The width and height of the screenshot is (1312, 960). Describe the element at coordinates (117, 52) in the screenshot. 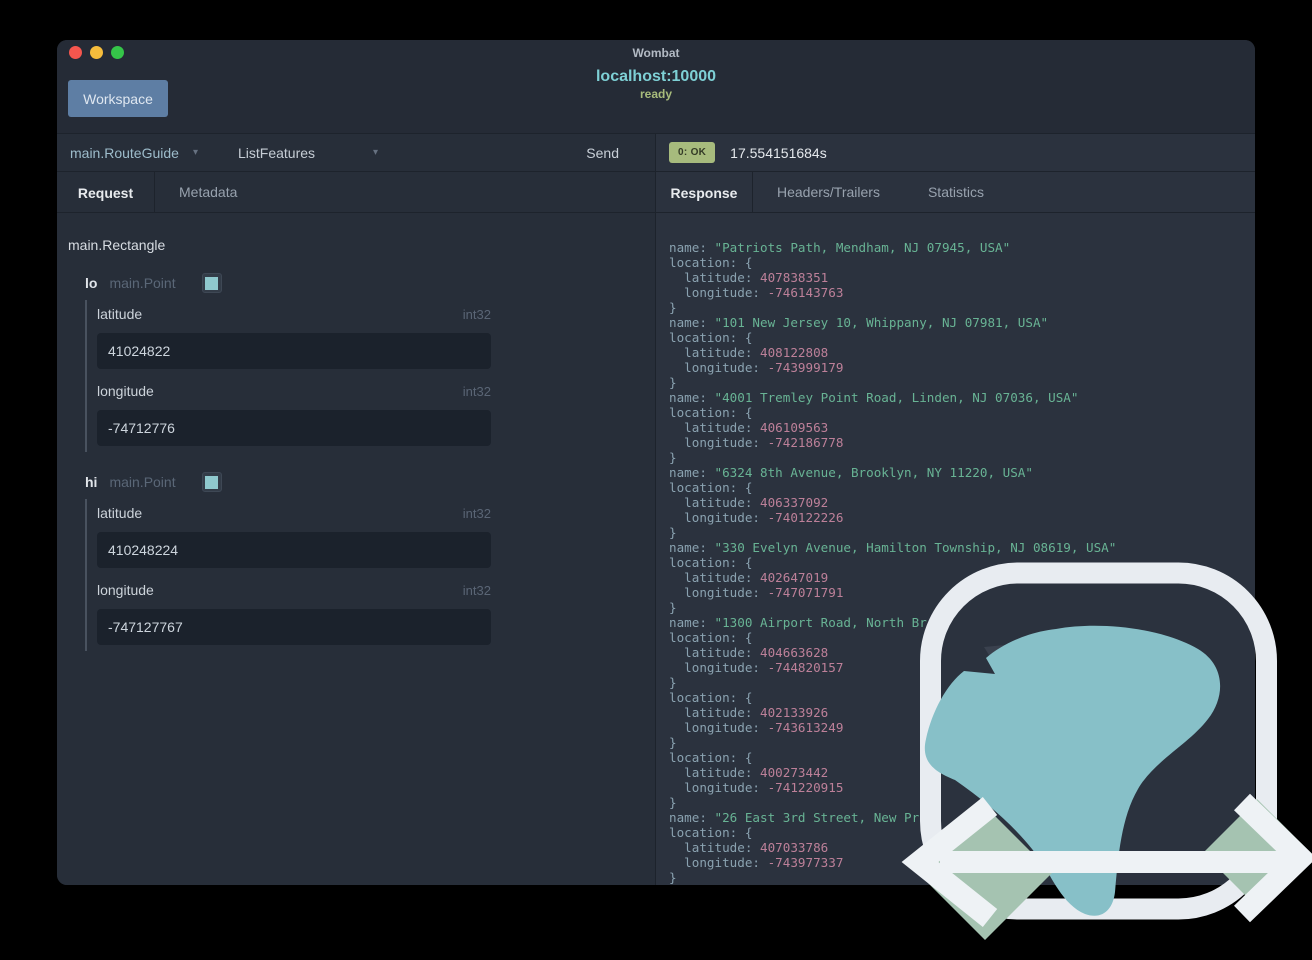

I see `zoom-window-button` at that location.